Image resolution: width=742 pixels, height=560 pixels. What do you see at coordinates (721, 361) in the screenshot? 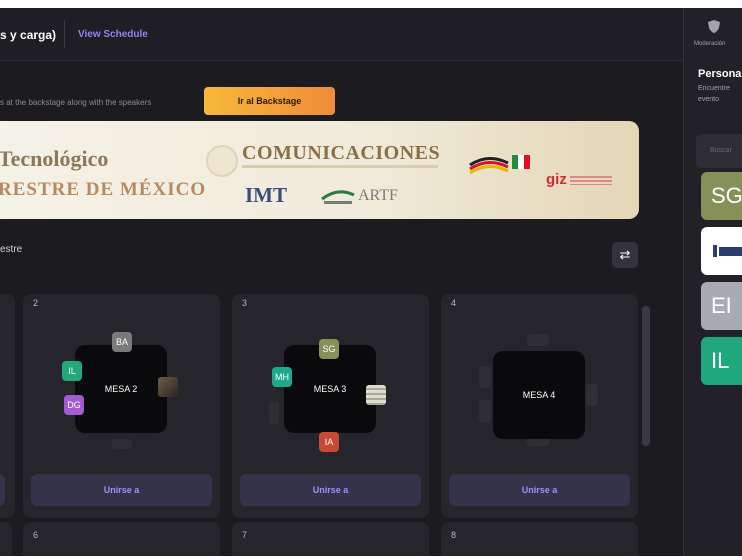
I see `person-tile-il: IL` at bounding box center [721, 361].